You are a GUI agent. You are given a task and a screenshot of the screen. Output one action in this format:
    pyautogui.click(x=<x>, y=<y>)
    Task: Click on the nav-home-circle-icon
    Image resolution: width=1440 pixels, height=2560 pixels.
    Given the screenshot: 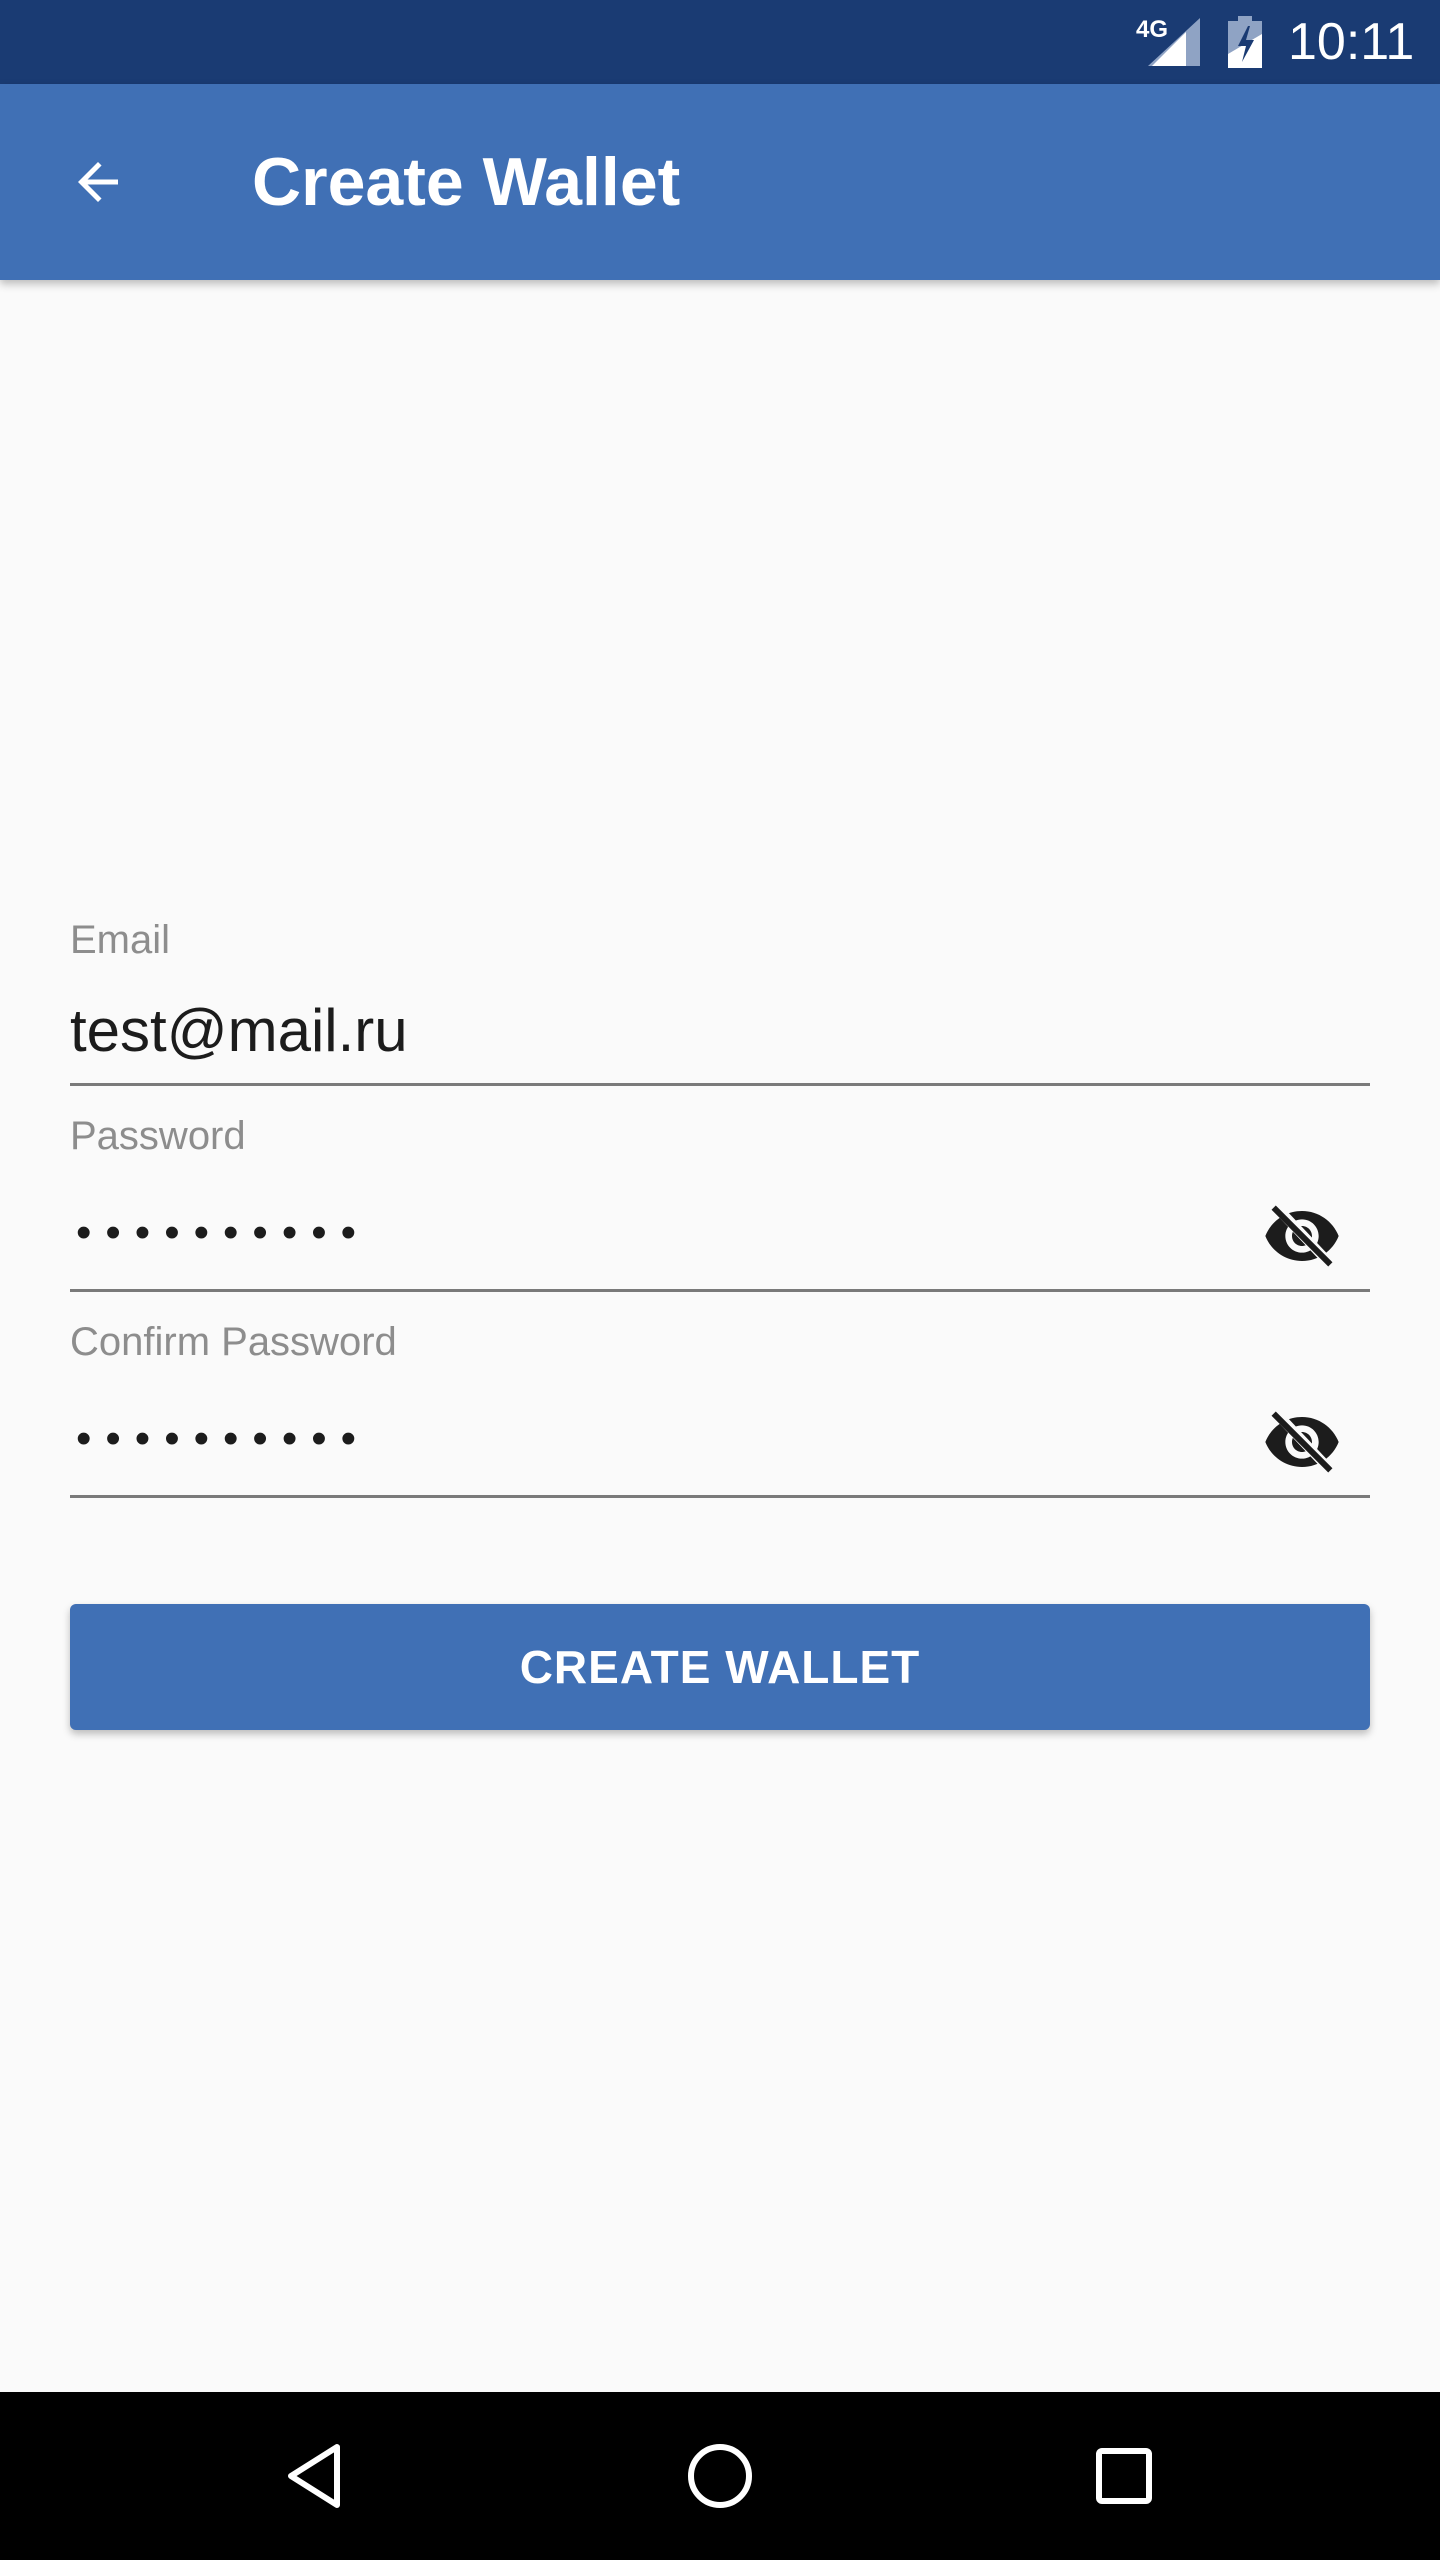 What is the action you would take?
    pyautogui.click(x=720, y=2476)
    